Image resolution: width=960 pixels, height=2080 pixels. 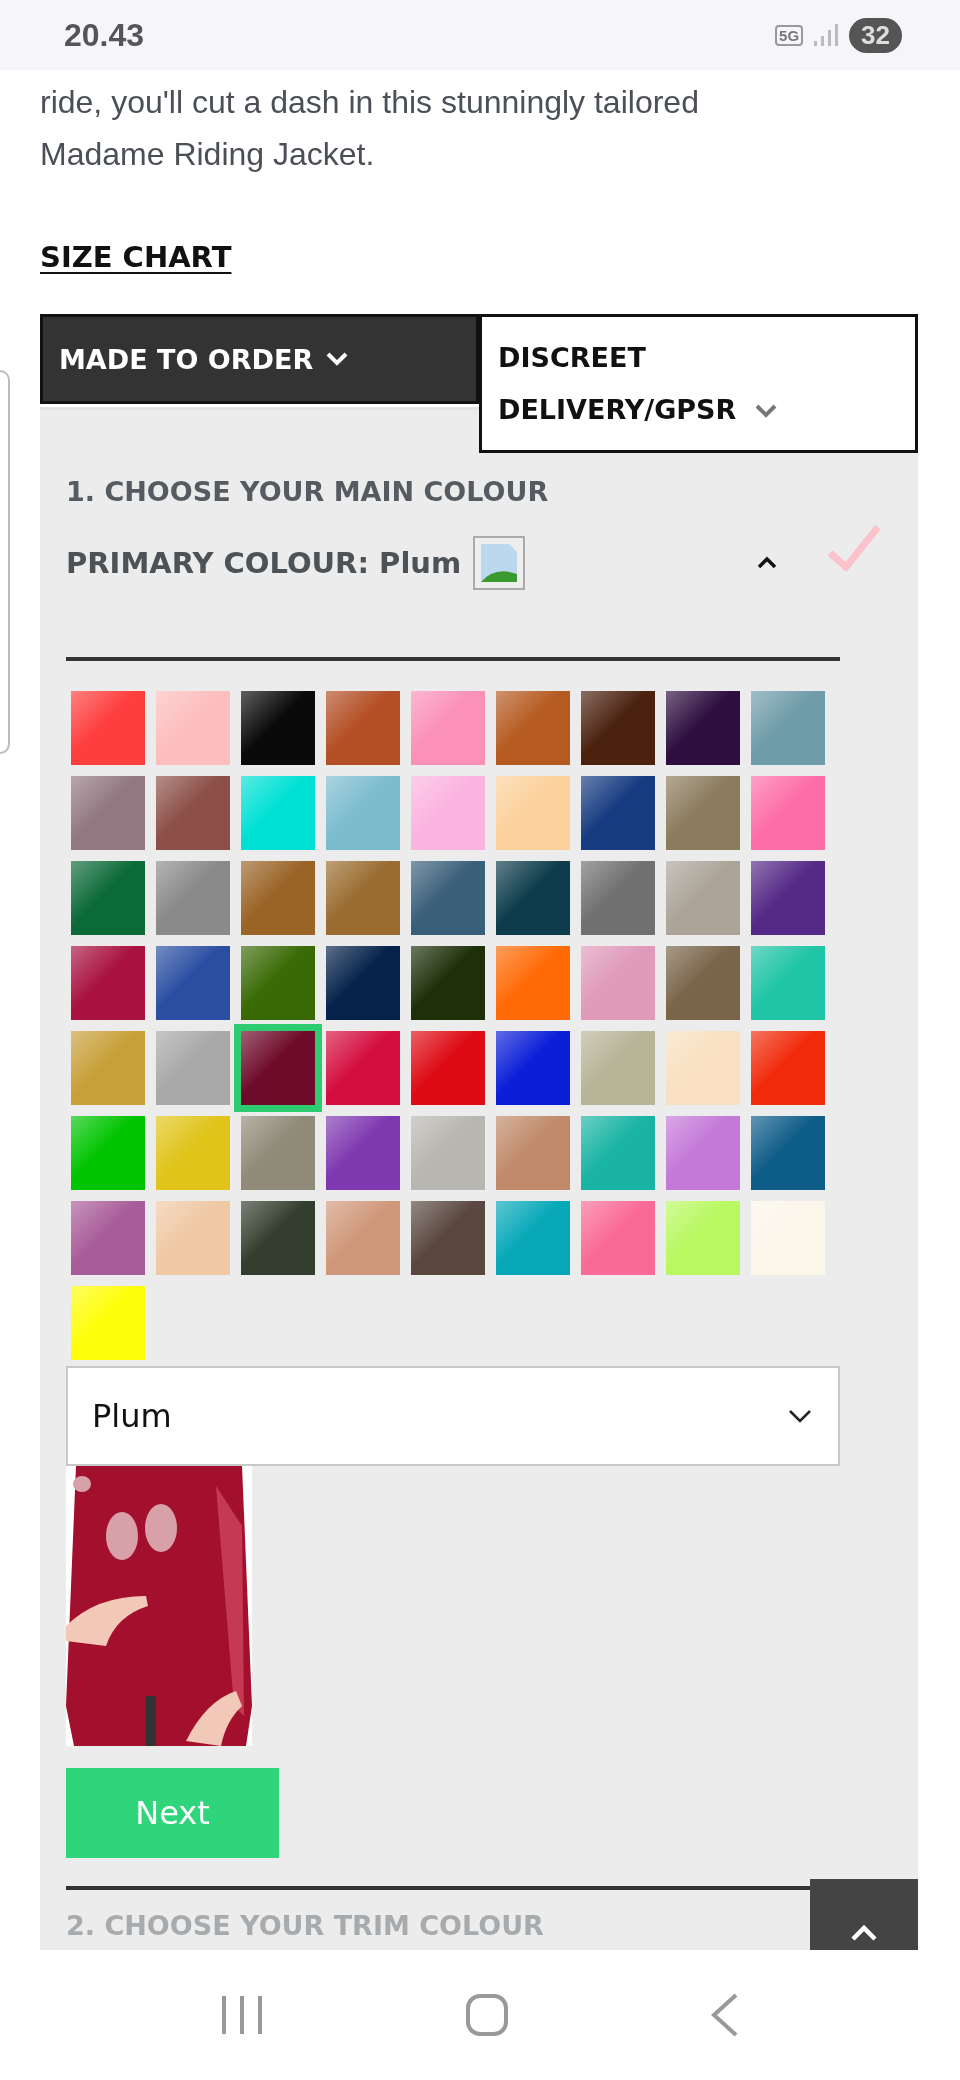 What do you see at coordinates (826, 35) in the screenshot?
I see `signal-icon` at bounding box center [826, 35].